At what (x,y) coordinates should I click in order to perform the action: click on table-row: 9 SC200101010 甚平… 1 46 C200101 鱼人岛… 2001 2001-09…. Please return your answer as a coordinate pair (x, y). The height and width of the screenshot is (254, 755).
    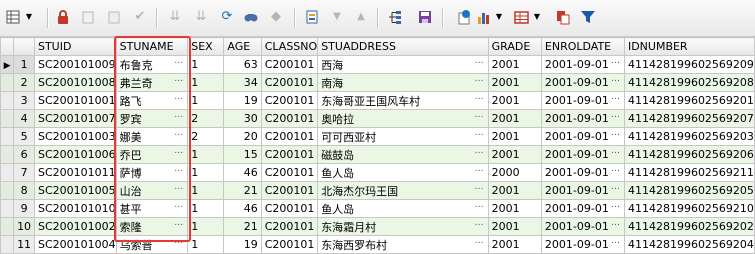
    Looking at the image, I should click on (377, 208).